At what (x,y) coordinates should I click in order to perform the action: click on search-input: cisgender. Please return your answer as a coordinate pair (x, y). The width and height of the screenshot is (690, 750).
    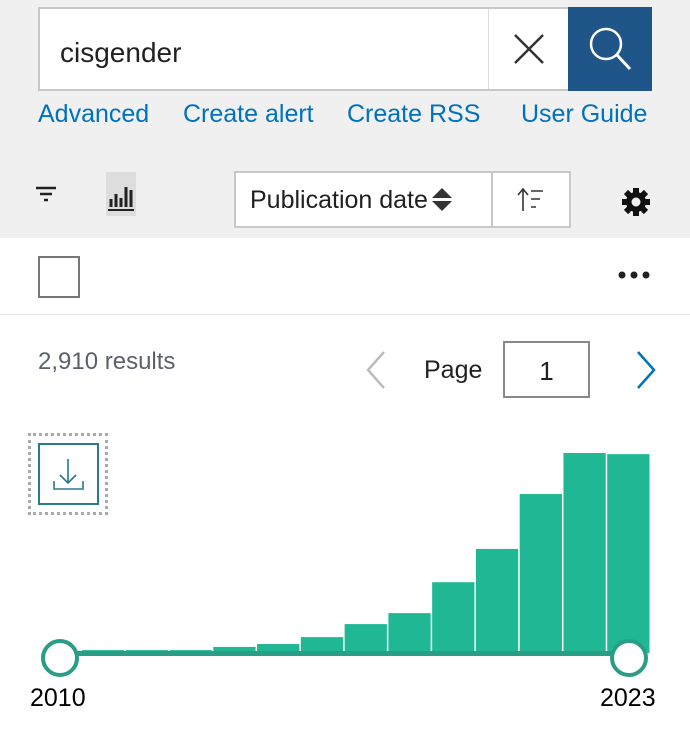
    Looking at the image, I should click on (264, 49).